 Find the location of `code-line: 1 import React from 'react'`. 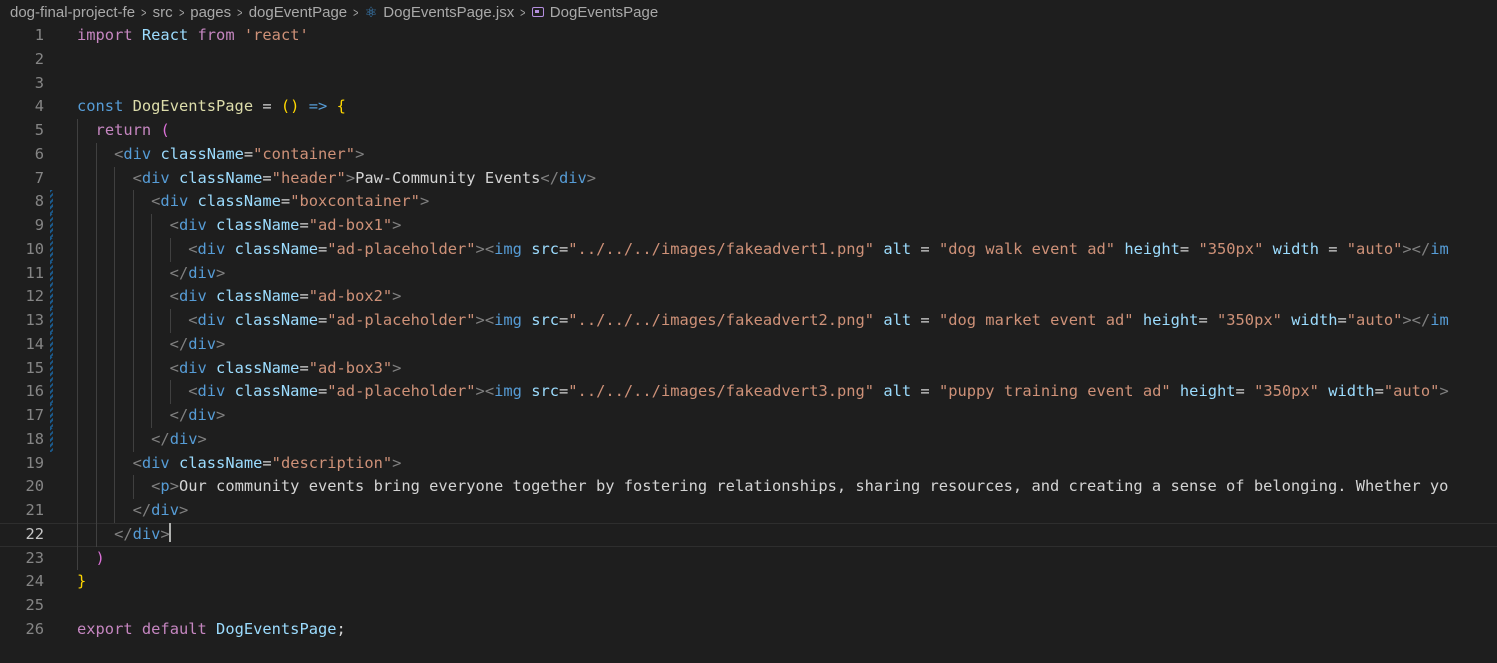

code-line: 1 import React from 'react' is located at coordinates (748, 36).